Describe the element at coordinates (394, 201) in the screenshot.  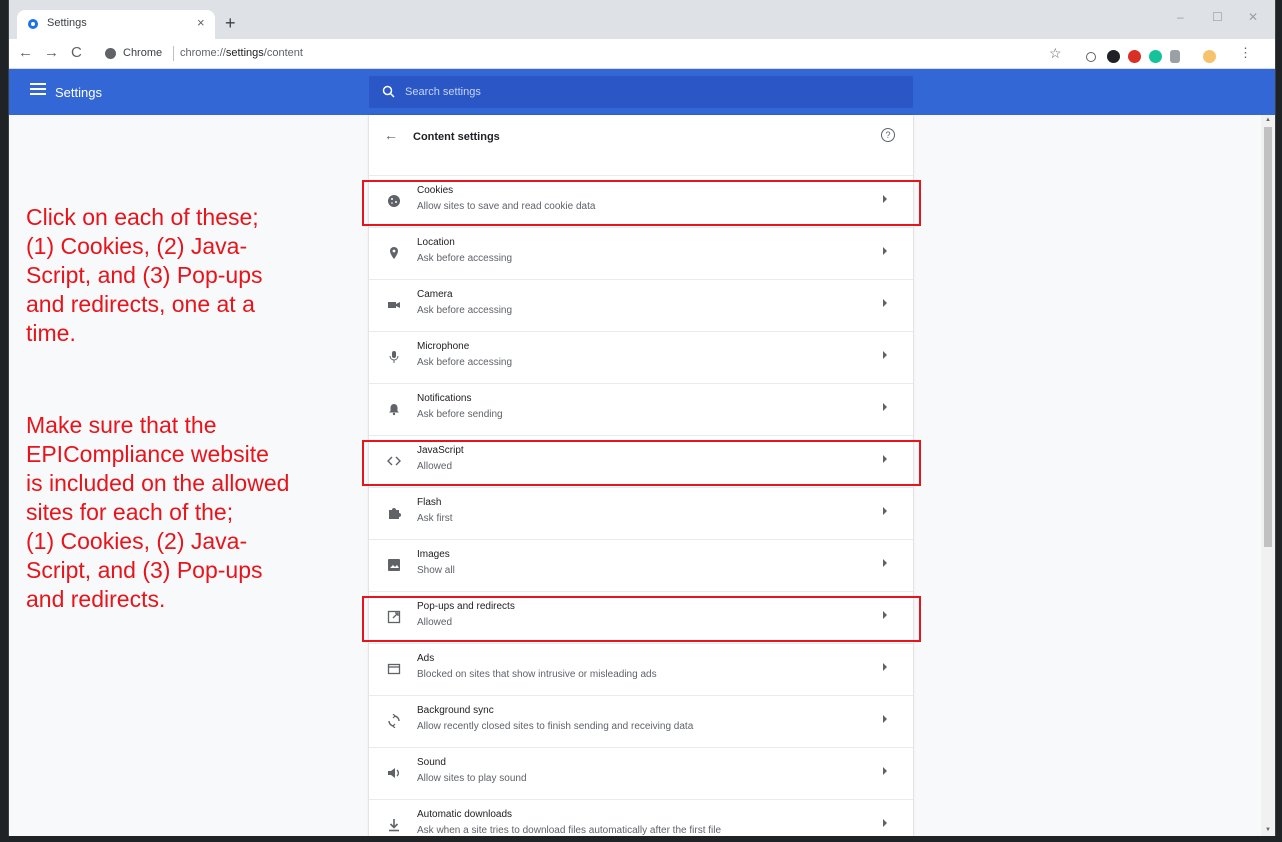
I see `cookie-icon` at that location.